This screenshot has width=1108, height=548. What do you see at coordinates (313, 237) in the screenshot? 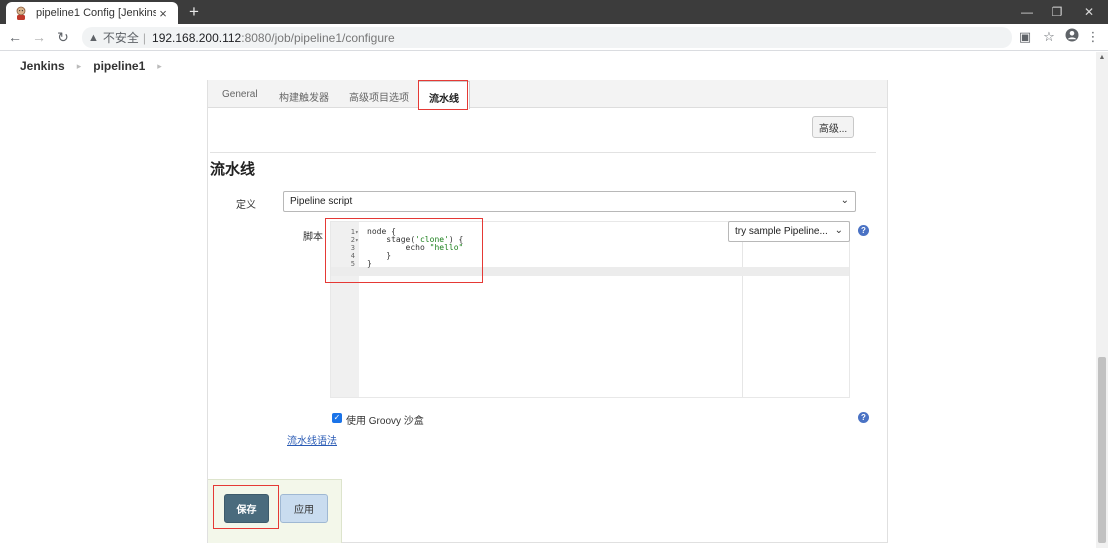
I see `script-label: 脚本` at bounding box center [313, 237].